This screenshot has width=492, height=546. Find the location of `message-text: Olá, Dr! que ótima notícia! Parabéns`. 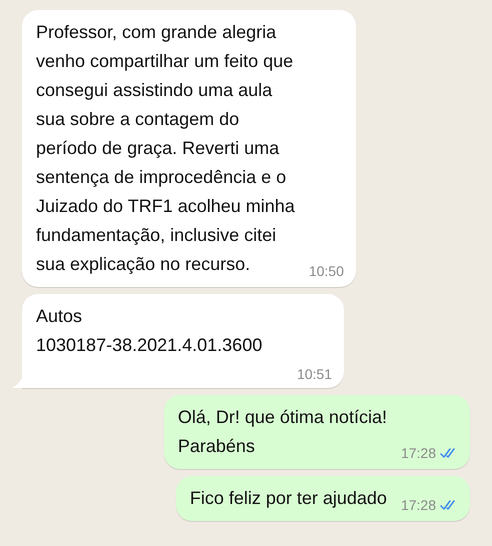

message-text: Olá, Dr! que ótima notícia! Parabéns is located at coordinates (282, 432).